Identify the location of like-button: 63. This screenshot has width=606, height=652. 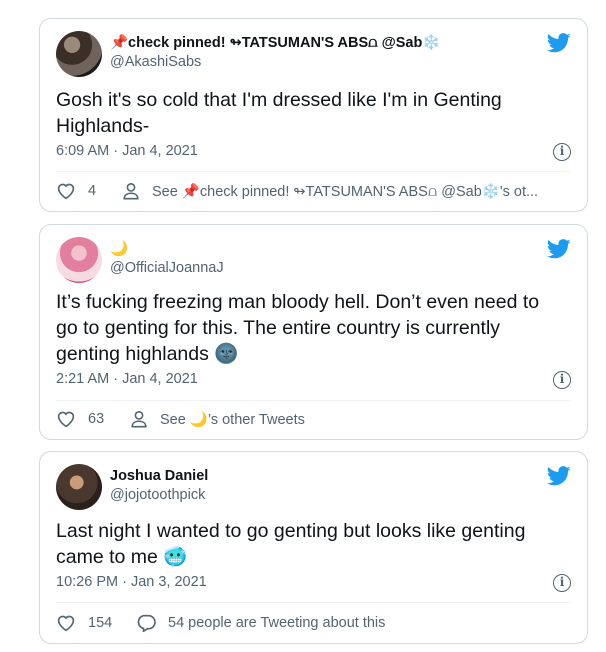
(80, 419).